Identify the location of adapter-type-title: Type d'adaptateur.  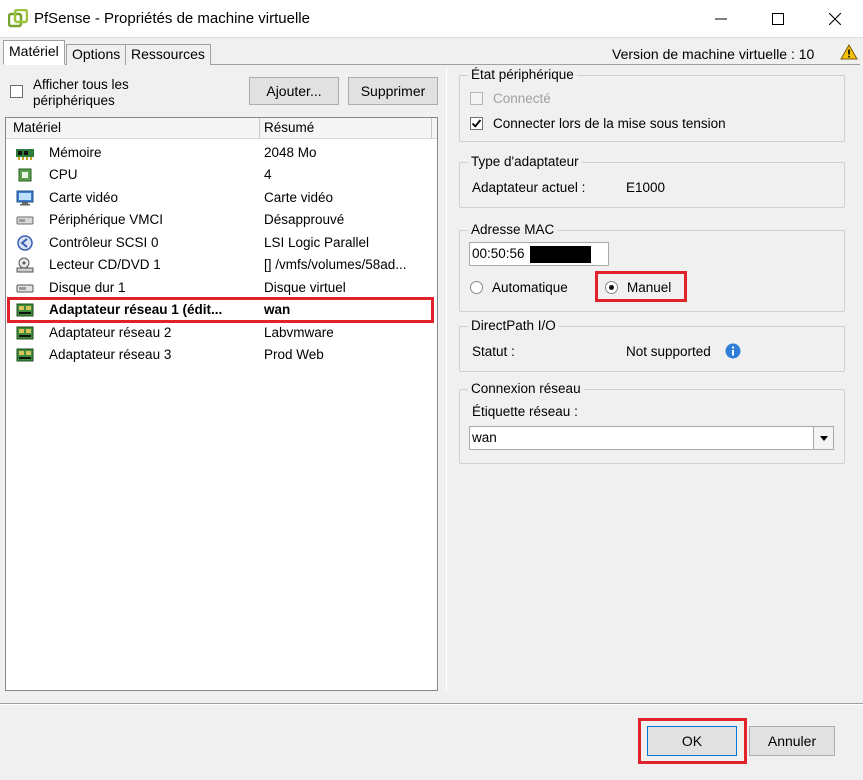
(525, 162).